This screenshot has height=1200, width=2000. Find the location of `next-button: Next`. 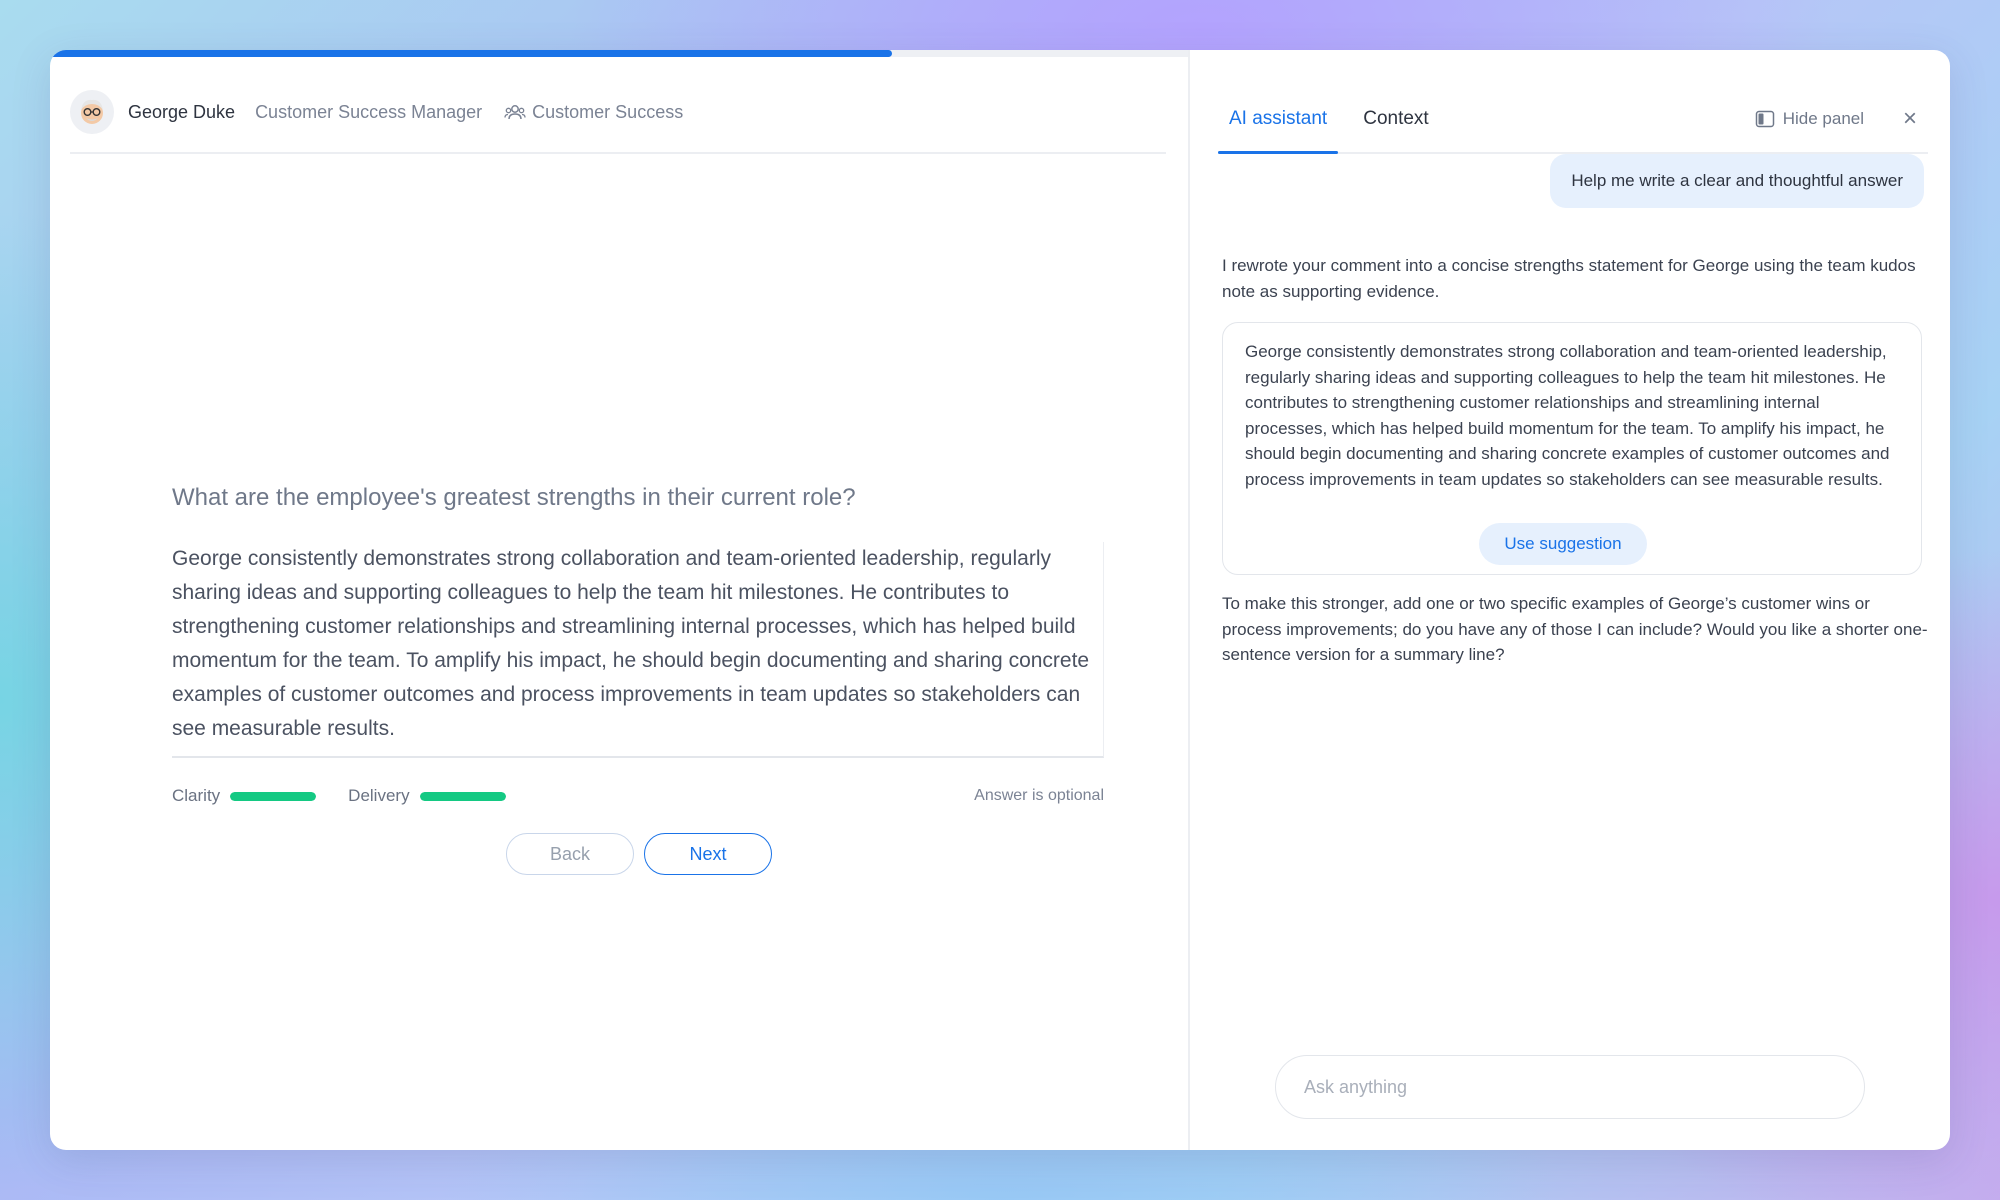

next-button: Next is located at coordinates (708, 854).